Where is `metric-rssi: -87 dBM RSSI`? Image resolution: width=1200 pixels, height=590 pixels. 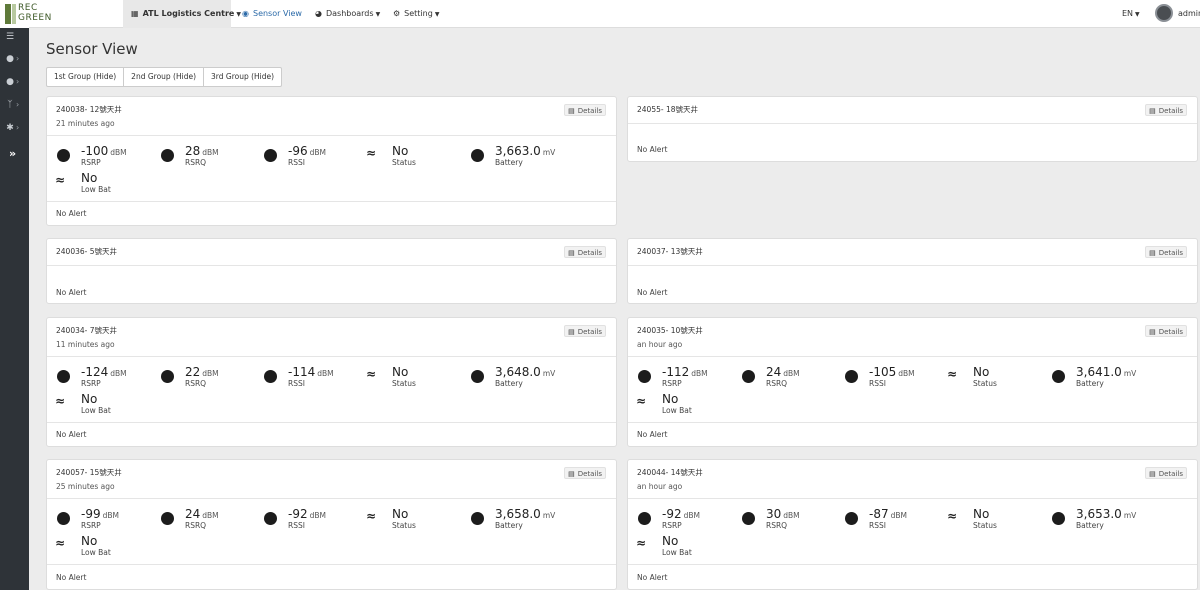
metric-rssi: -87 dBM RSSI is located at coordinates (895, 520).